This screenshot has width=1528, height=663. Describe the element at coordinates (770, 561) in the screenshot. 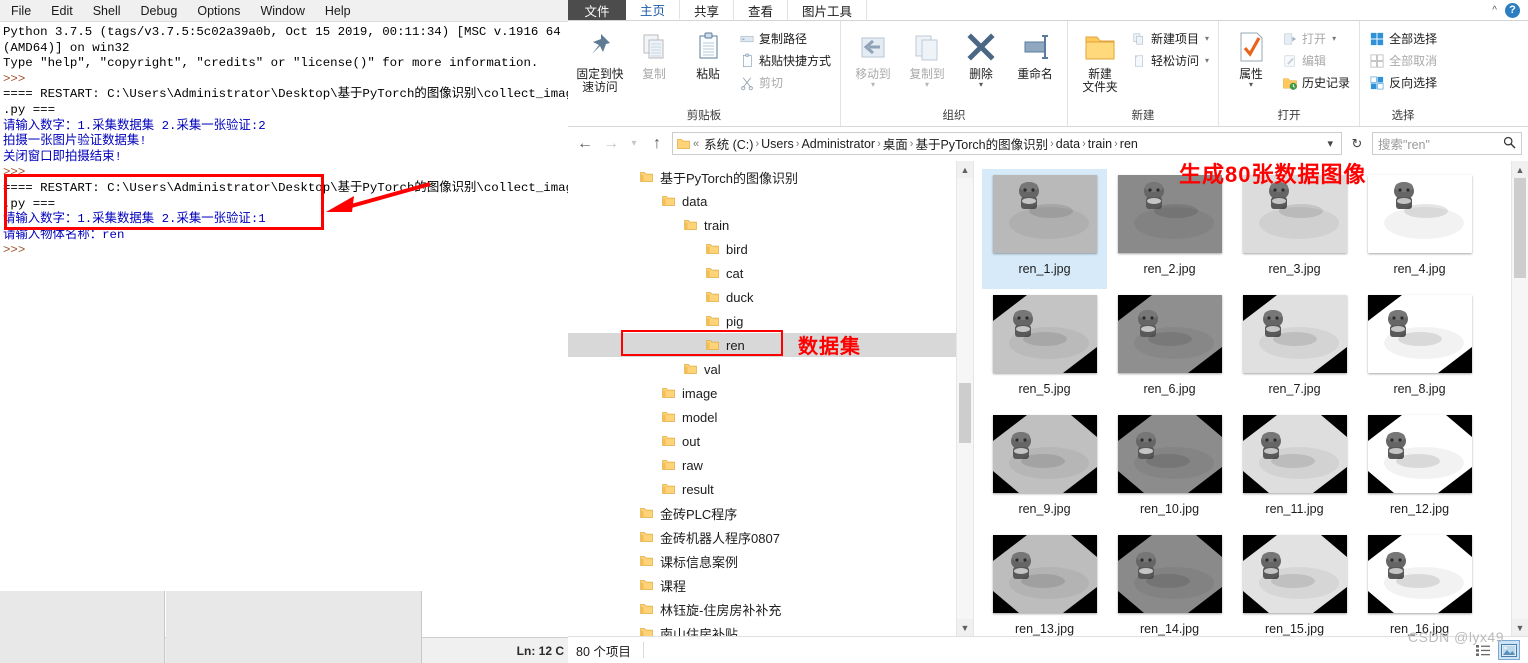

I see `tree-item-课标信息案例: 课标信息案例` at that location.